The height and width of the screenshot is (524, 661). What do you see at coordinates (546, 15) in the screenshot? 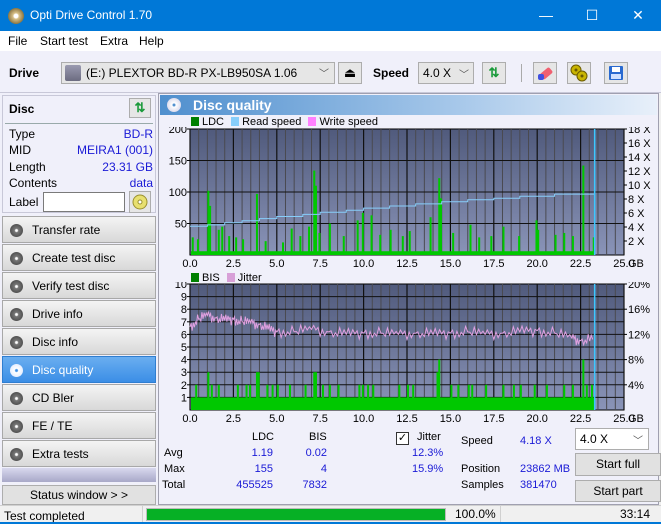
I see `minimize-button: —` at bounding box center [546, 15].